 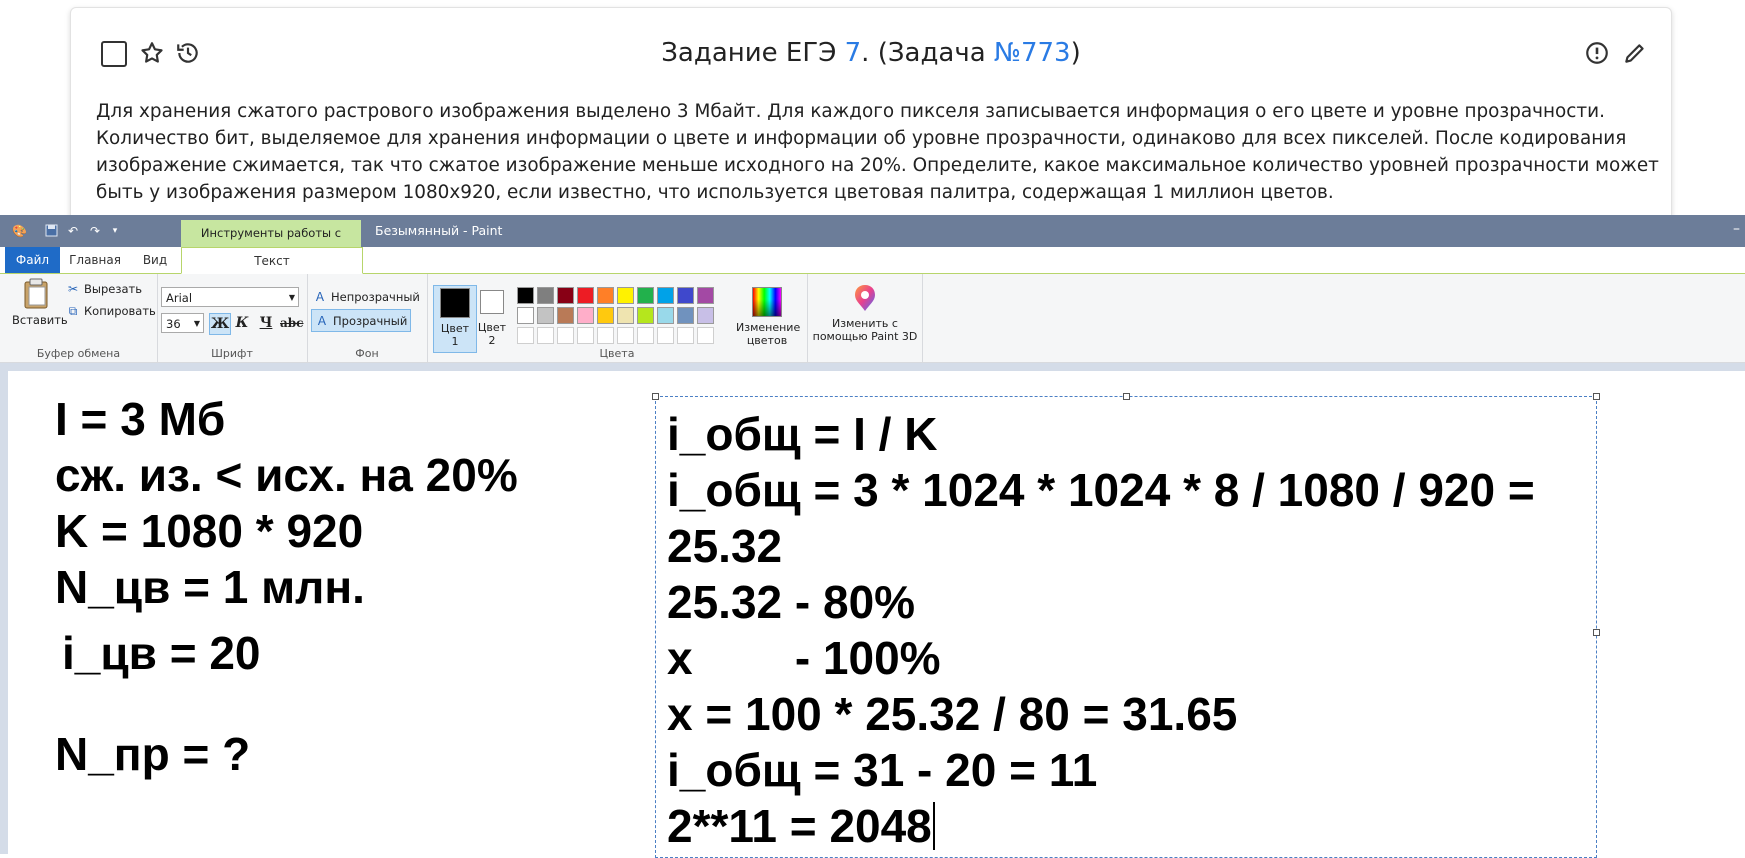 What do you see at coordinates (115, 231) in the screenshot?
I see `customize-toolbar-icon: ▾` at bounding box center [115, 231].